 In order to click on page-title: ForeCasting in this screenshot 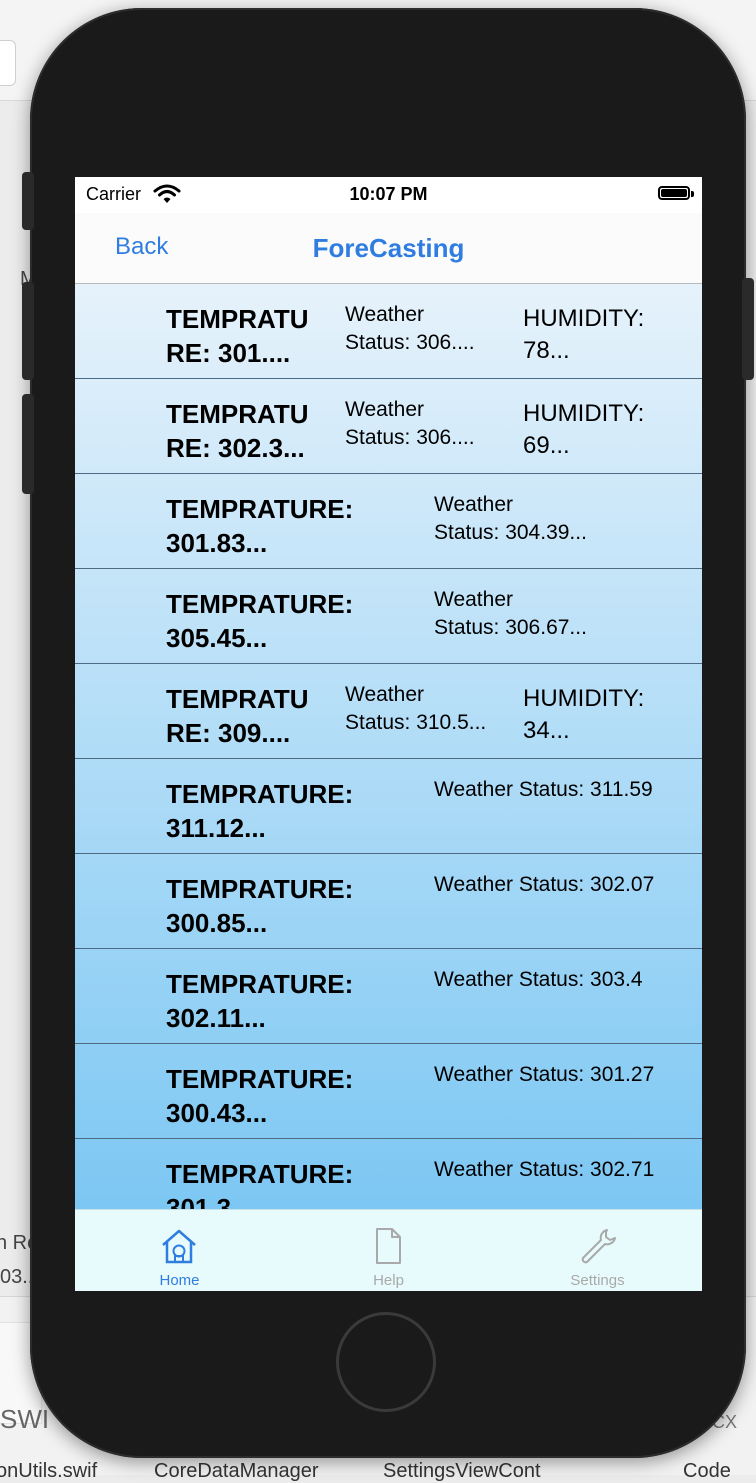, I will do `click(388, 248)`.